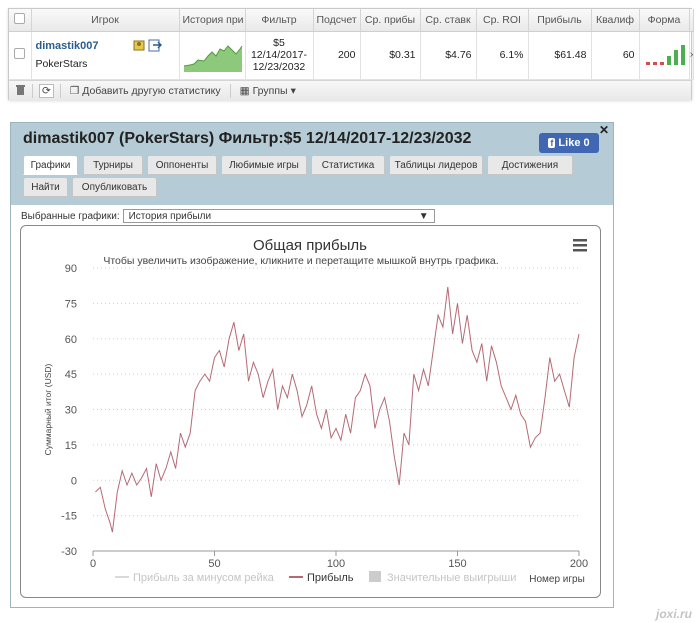 This screenshot has width=700, height=623. I want to click on col-header-player: Игрок, so click(105, 20).